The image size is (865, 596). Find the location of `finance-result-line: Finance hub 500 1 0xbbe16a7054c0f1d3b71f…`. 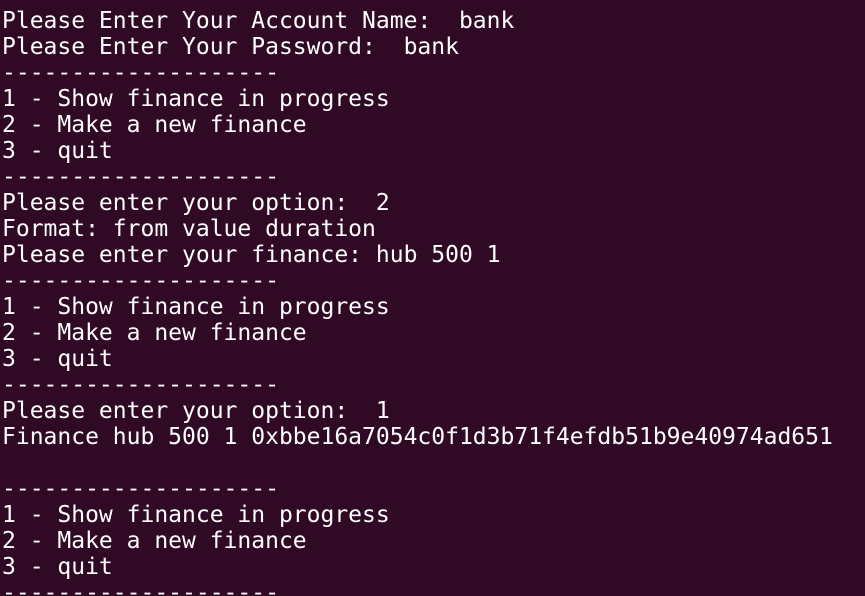

finance-result-line: Finance hub 500 1 0xbbe16a7054c0f1d3b71f… is located at coordinates (417, 437).